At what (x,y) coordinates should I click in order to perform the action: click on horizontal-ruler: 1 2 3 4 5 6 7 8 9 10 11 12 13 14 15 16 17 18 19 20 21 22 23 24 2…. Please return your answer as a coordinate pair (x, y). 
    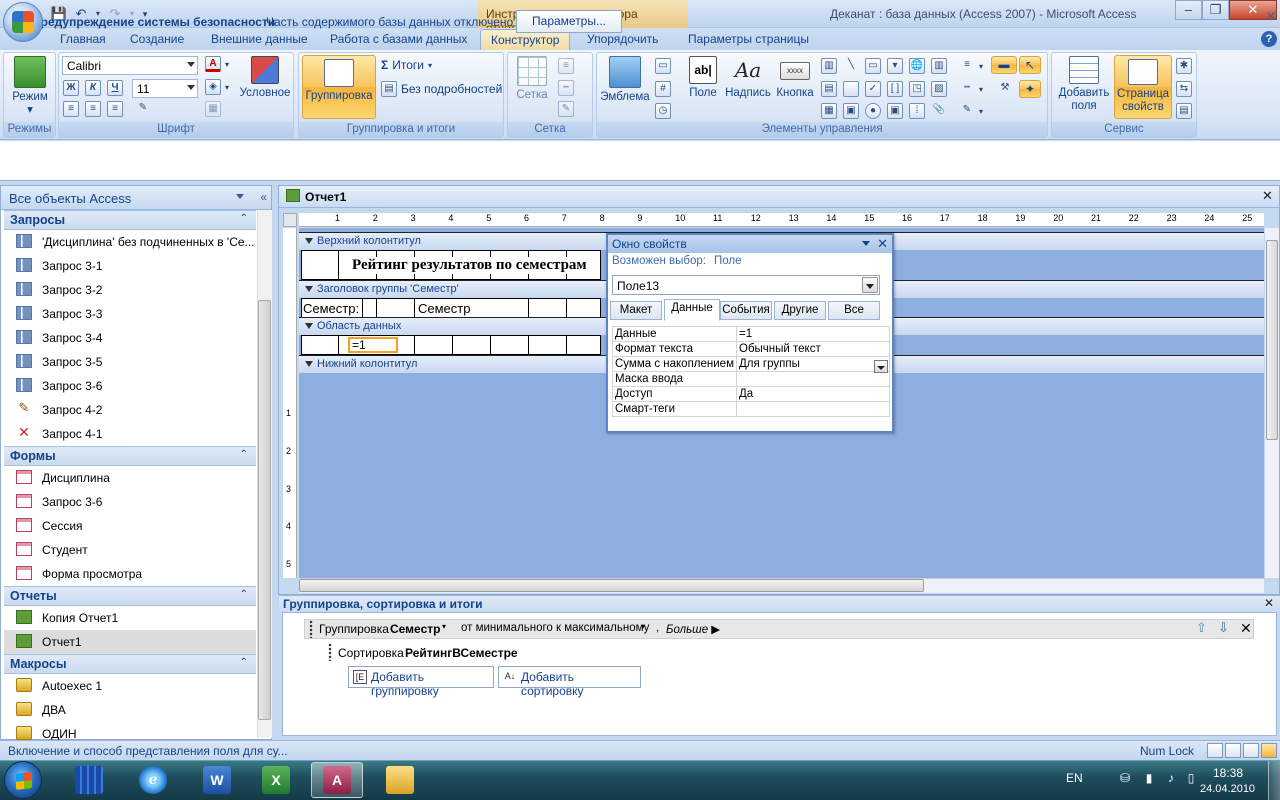
    Looking at the image, I should click on (781, 220).